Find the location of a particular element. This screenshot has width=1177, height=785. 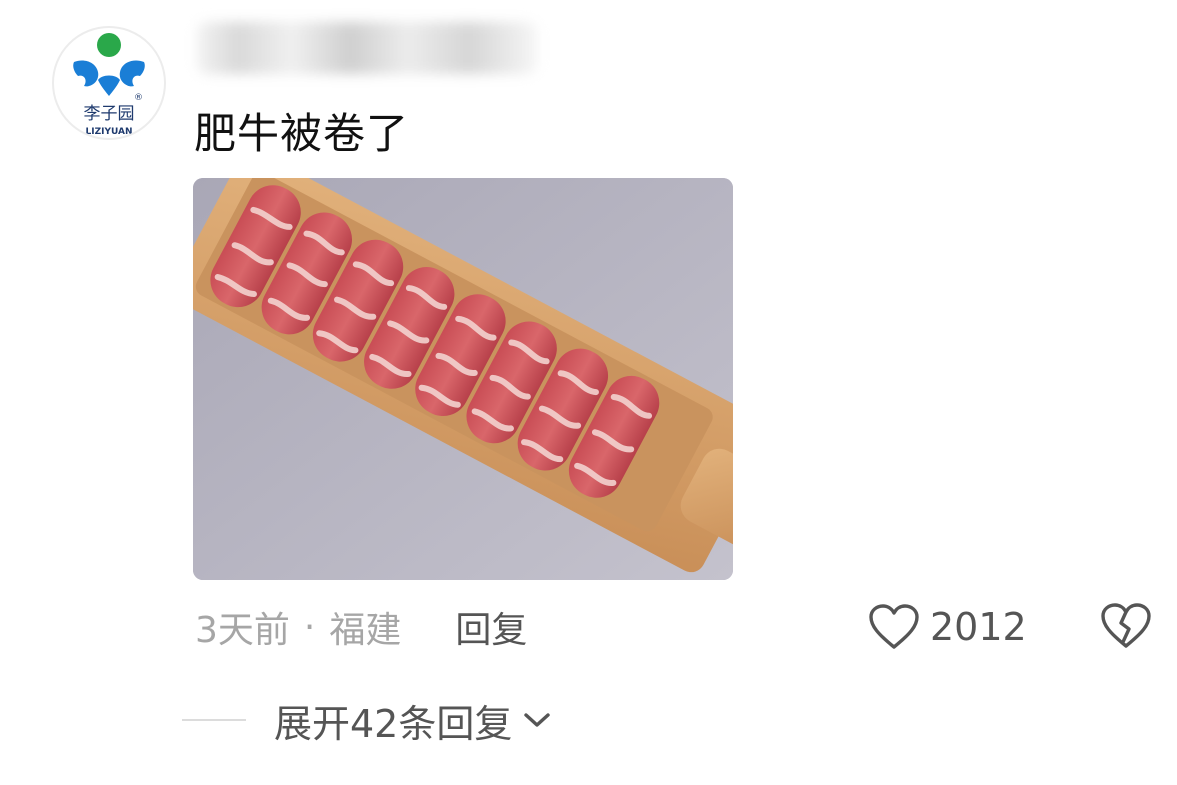

broken-heart-icon is located at coordinates (1126, 625).